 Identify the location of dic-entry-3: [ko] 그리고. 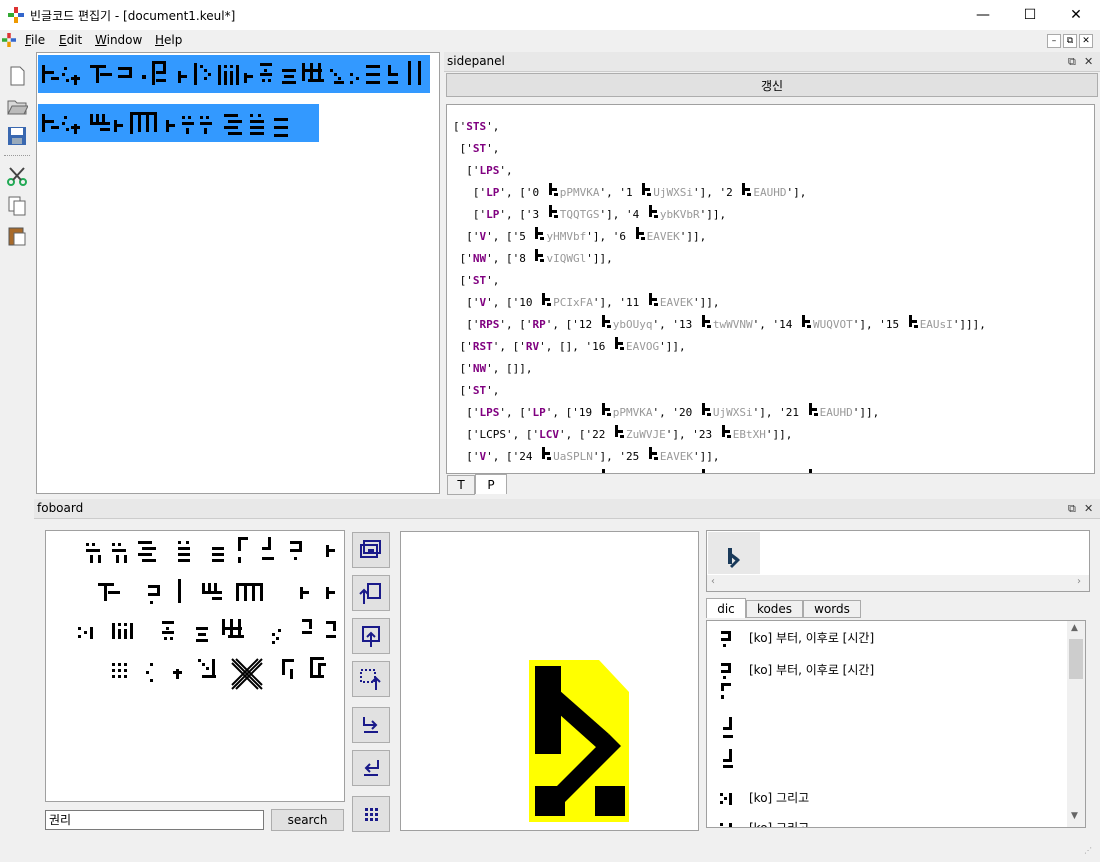
(764, 798).